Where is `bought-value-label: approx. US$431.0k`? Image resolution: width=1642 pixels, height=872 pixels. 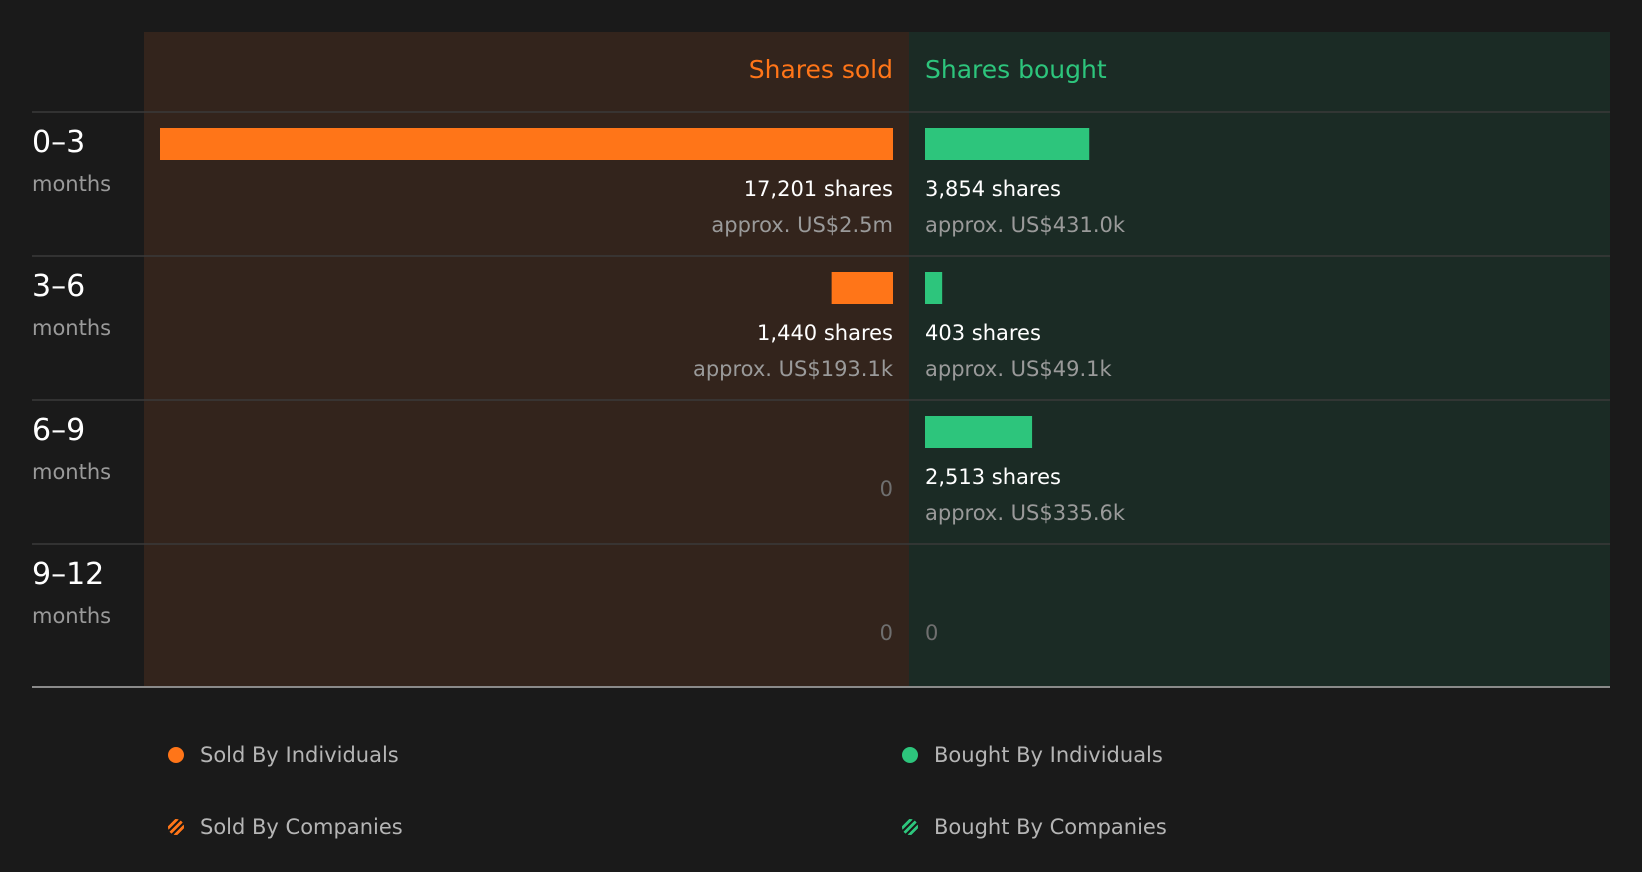
bought-value-label: approx. US$431.0k is located at coordinates (1025, 225).